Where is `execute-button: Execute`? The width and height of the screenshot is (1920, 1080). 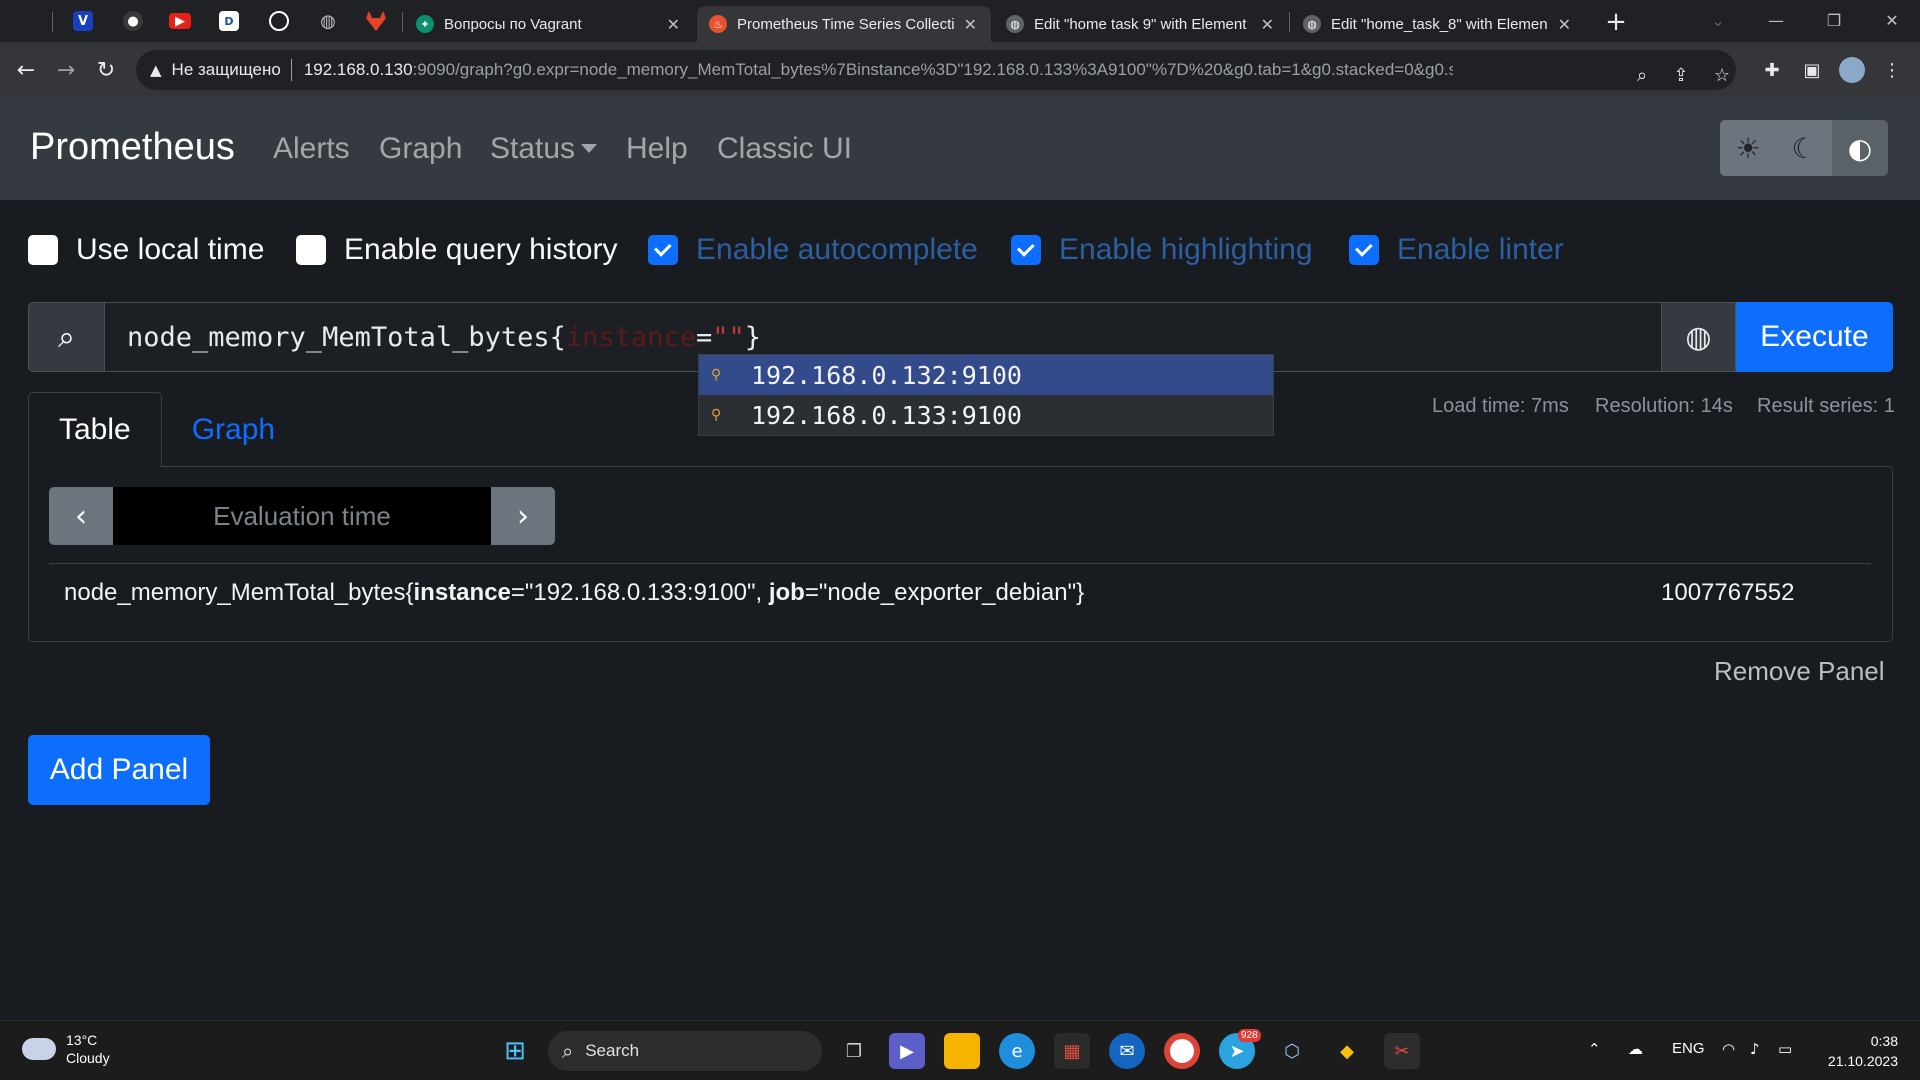
execute-button: Execute is located at coordinates (1814, 337).